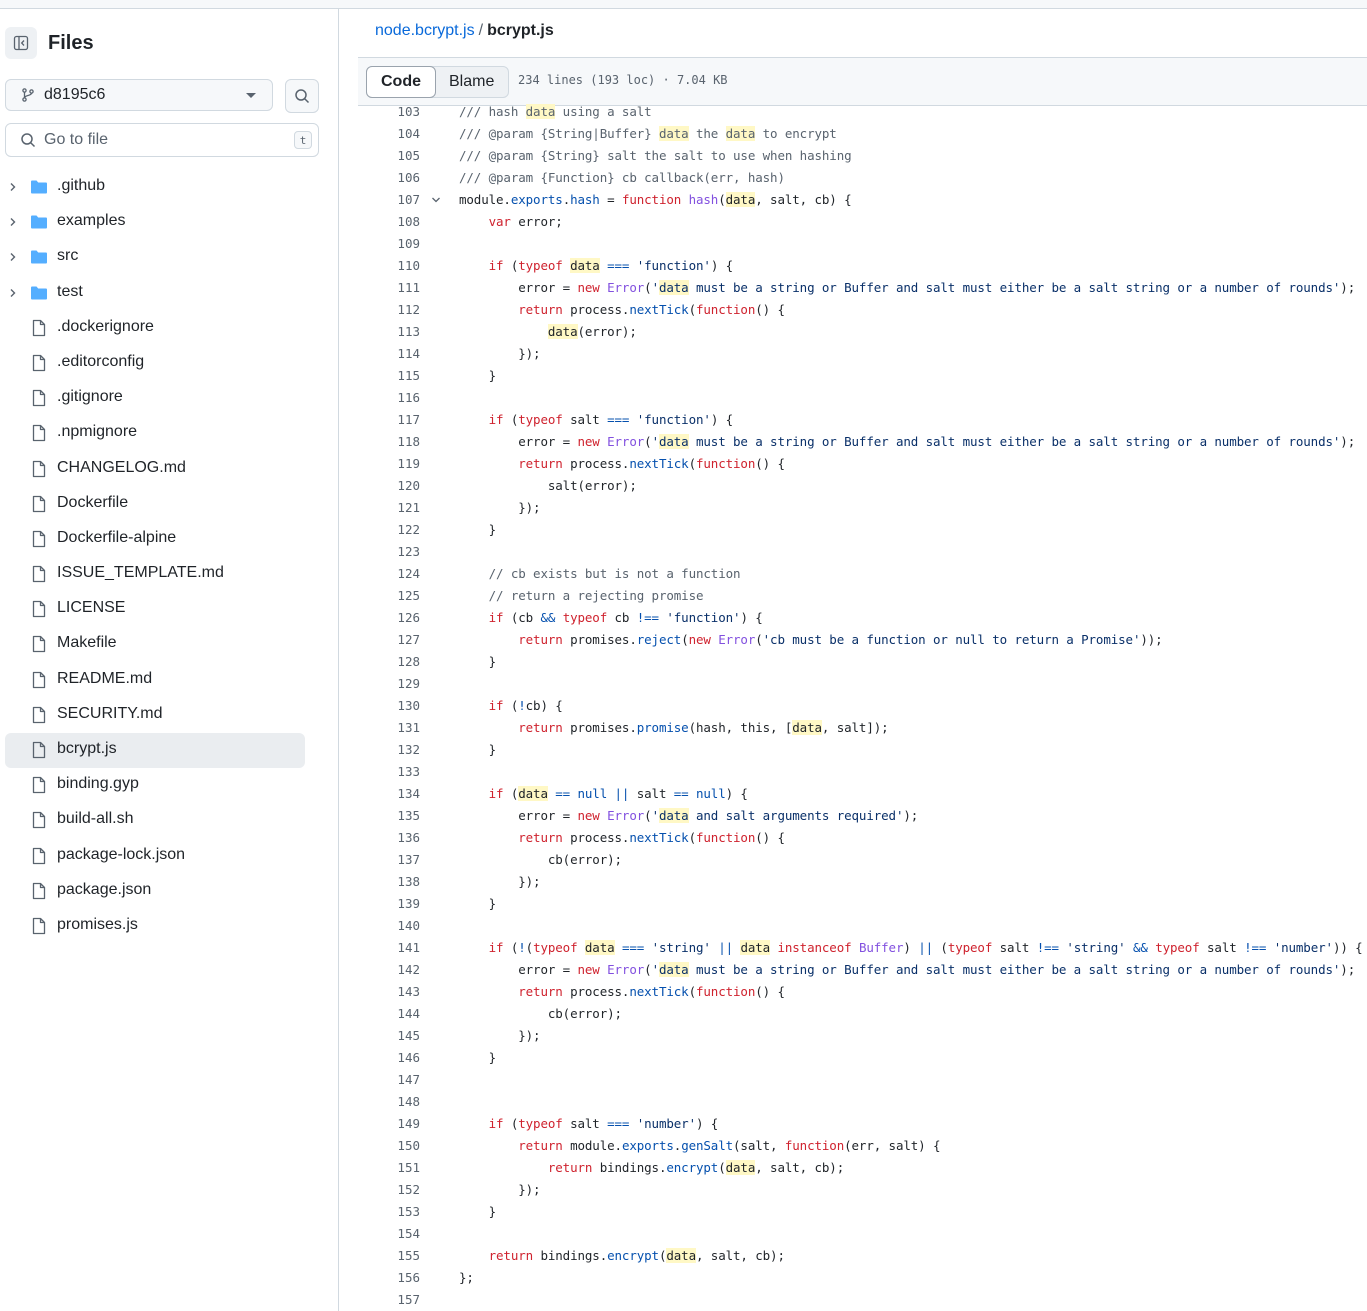 The width and height of the screenshot is (1367, 1311). I want to click on line-number: 103, so click(389, 112).